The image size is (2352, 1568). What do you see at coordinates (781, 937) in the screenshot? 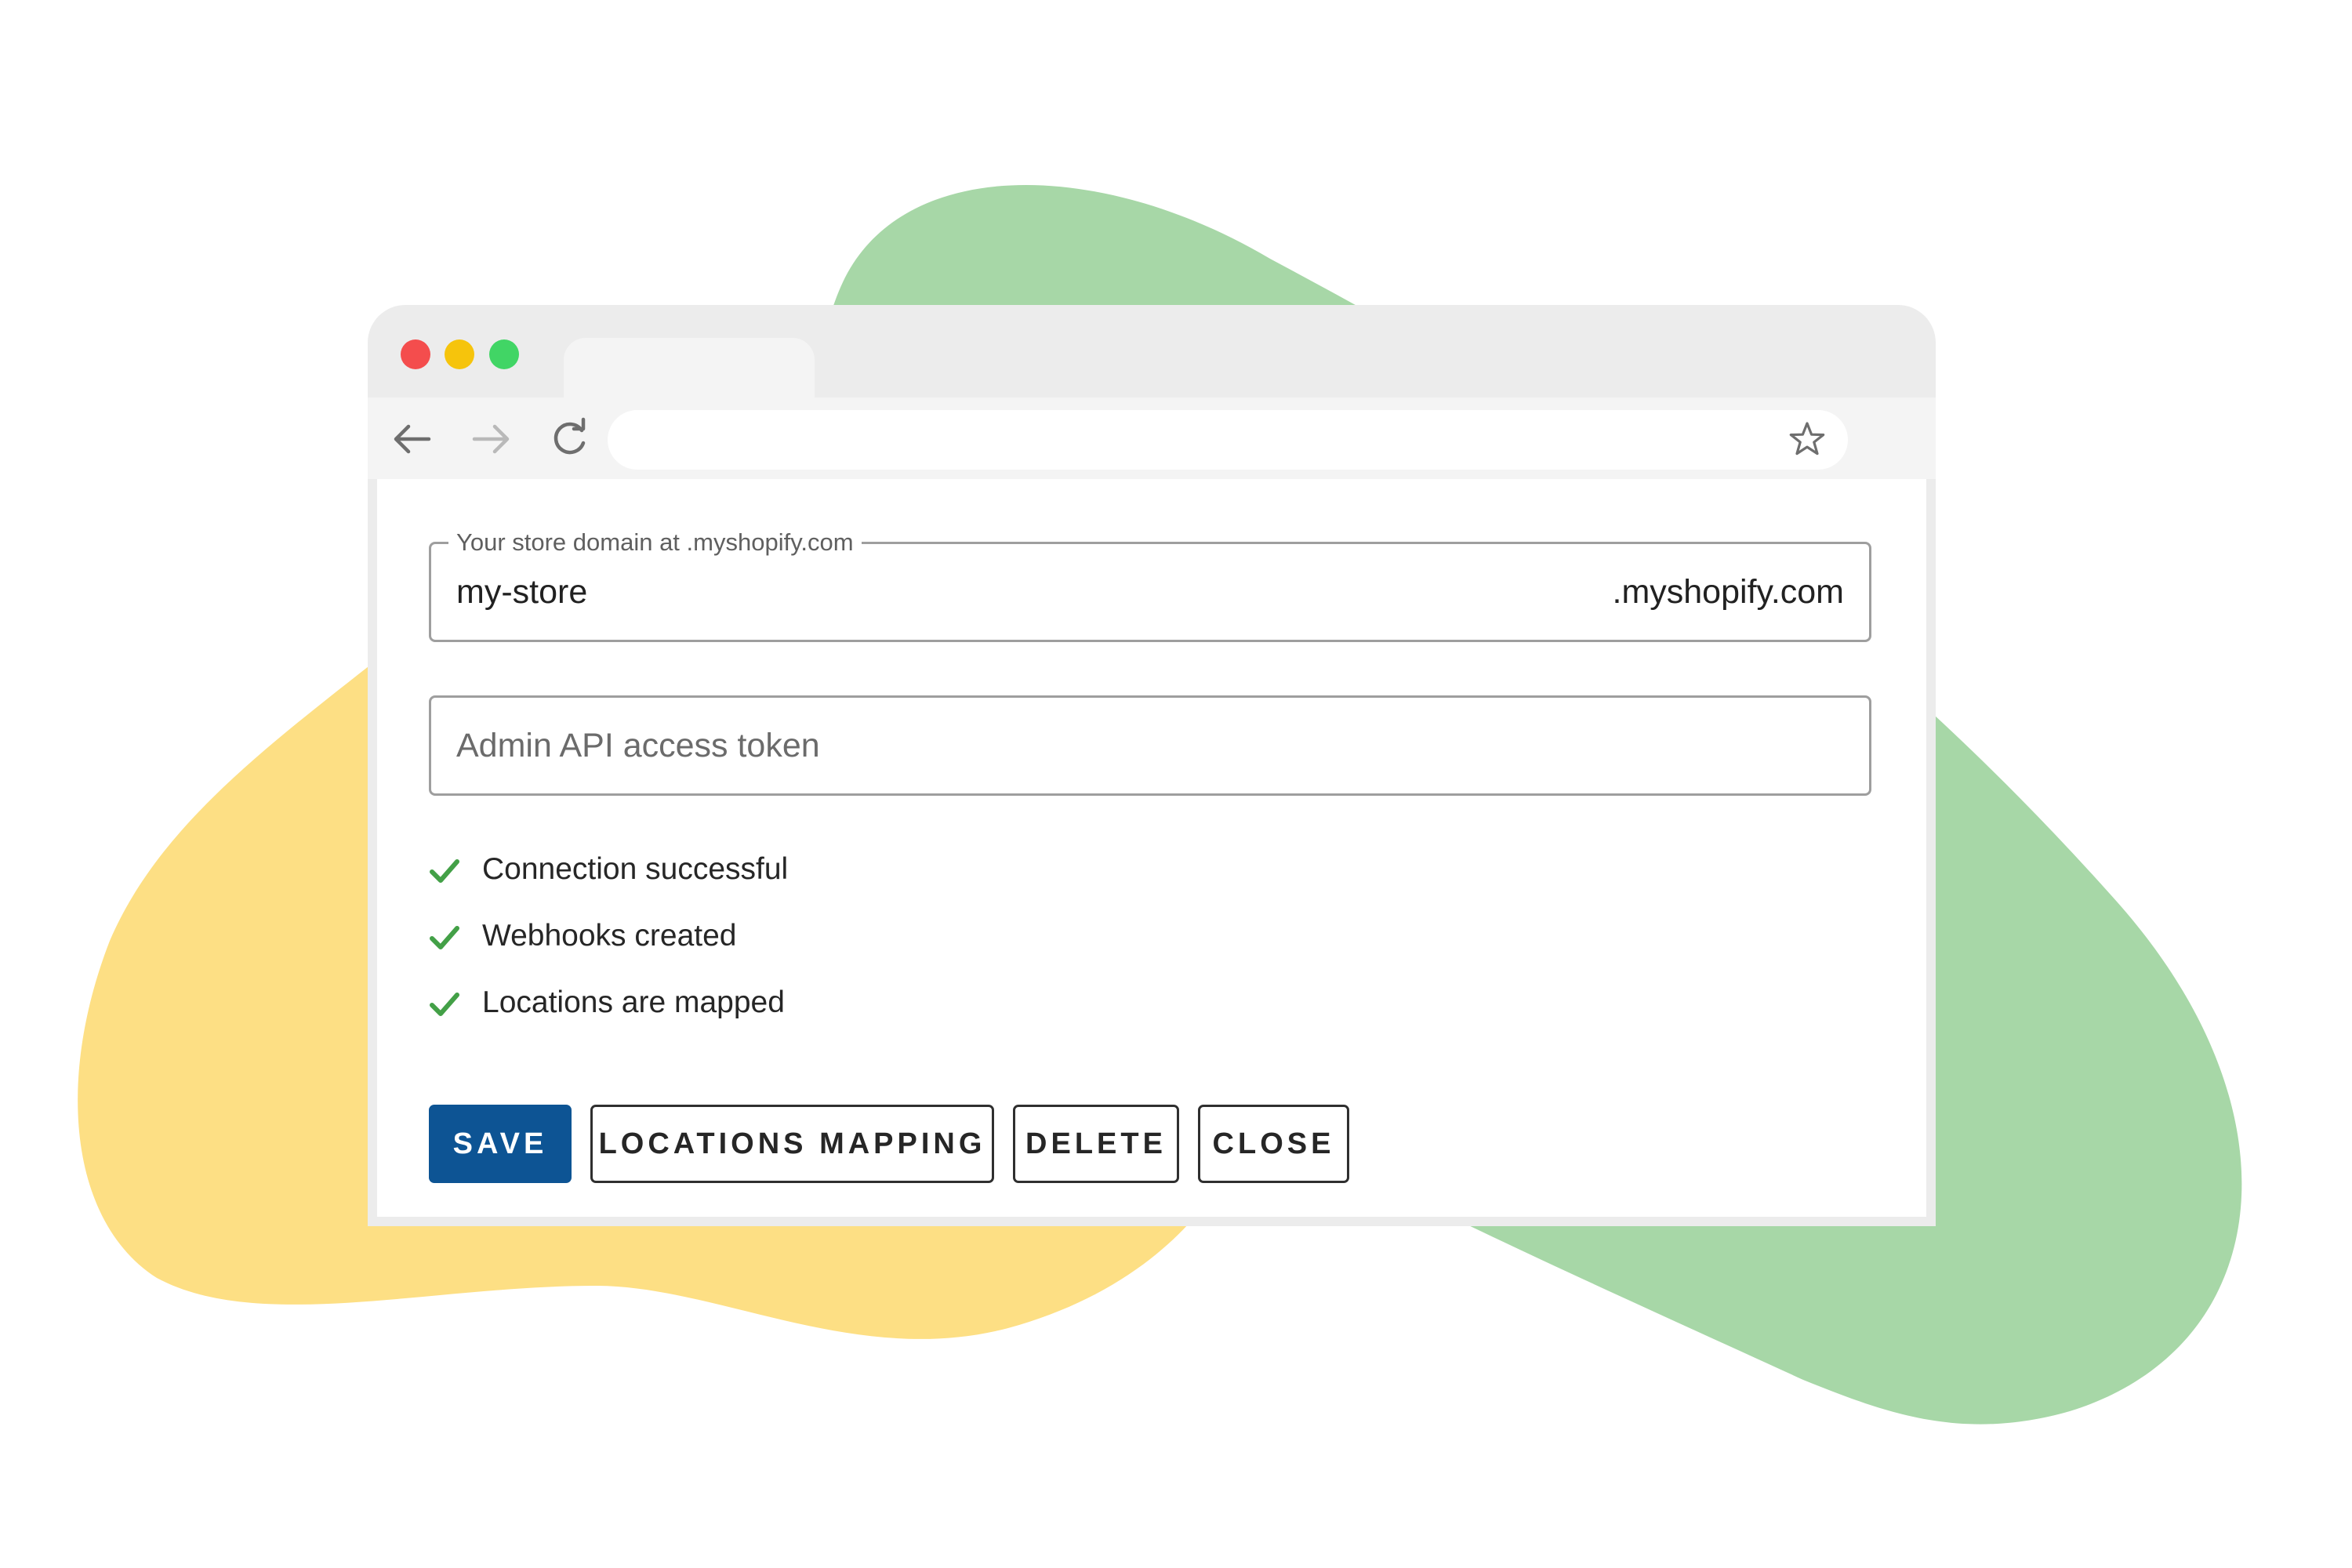
I see `status-item-webhooks: Webhooks created` at bounding box center [781, 937].